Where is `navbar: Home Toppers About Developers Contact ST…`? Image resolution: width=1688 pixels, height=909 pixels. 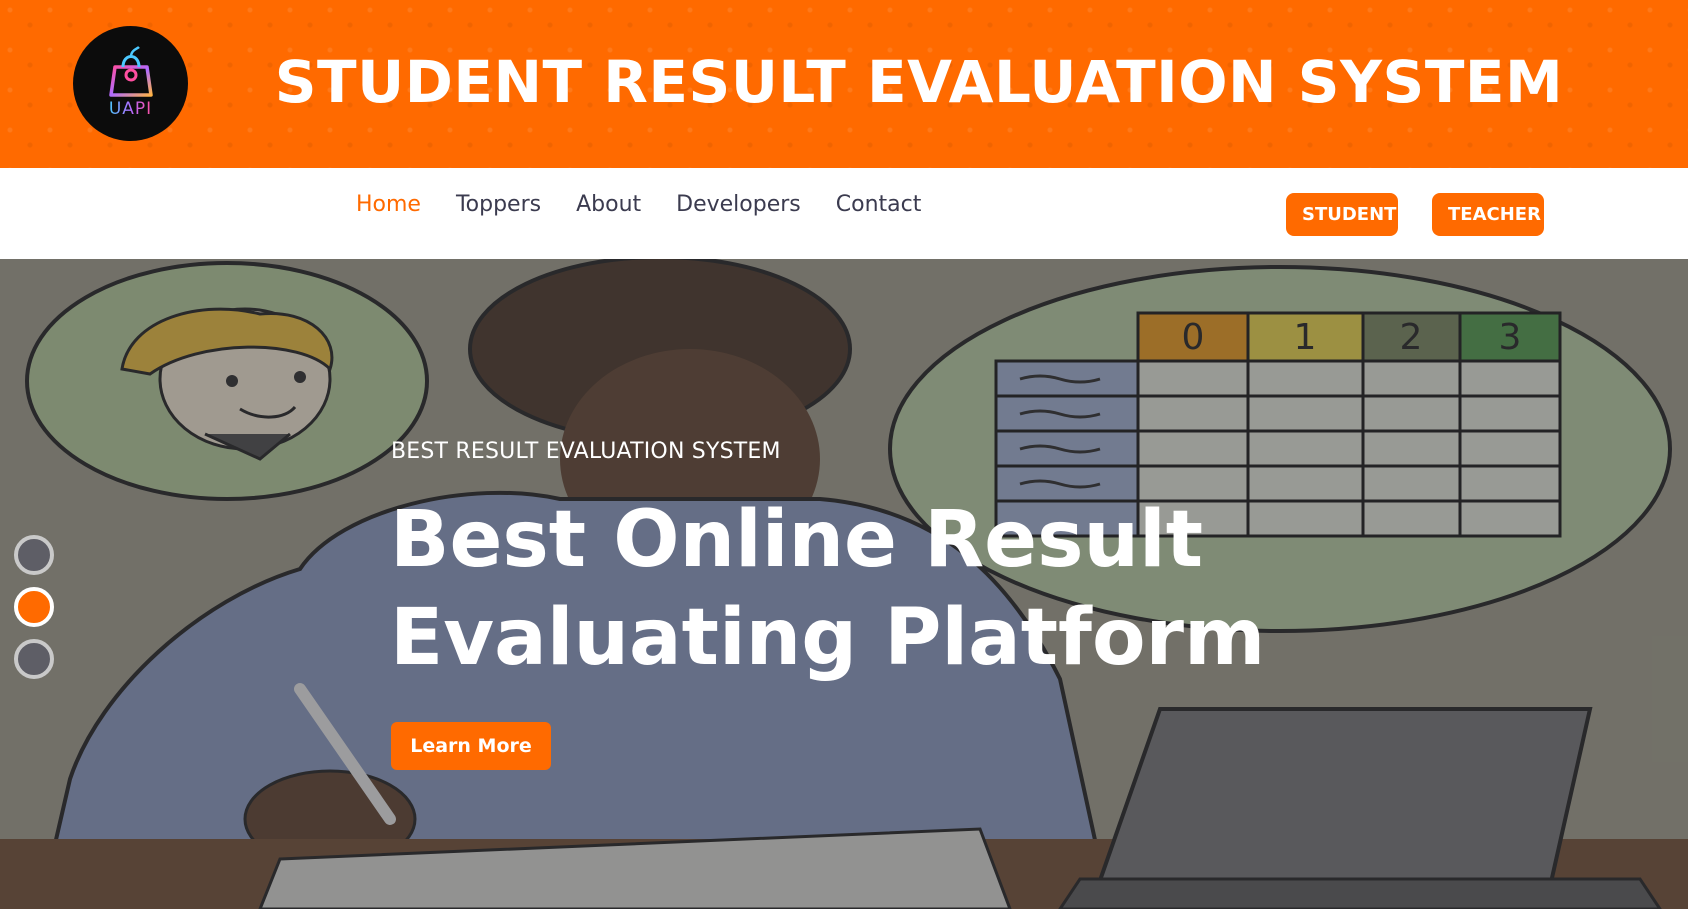 navbar: Home Toppers About Developers Contact ST… is located at coordinates (844, 213).